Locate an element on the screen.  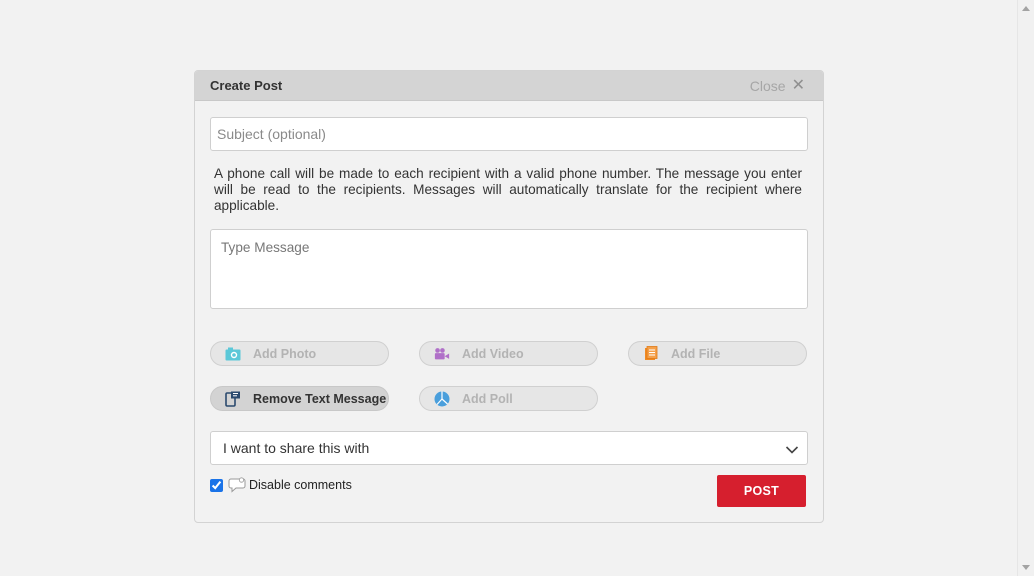
add-video-label: Add Video is located at coordinates (493, 353).